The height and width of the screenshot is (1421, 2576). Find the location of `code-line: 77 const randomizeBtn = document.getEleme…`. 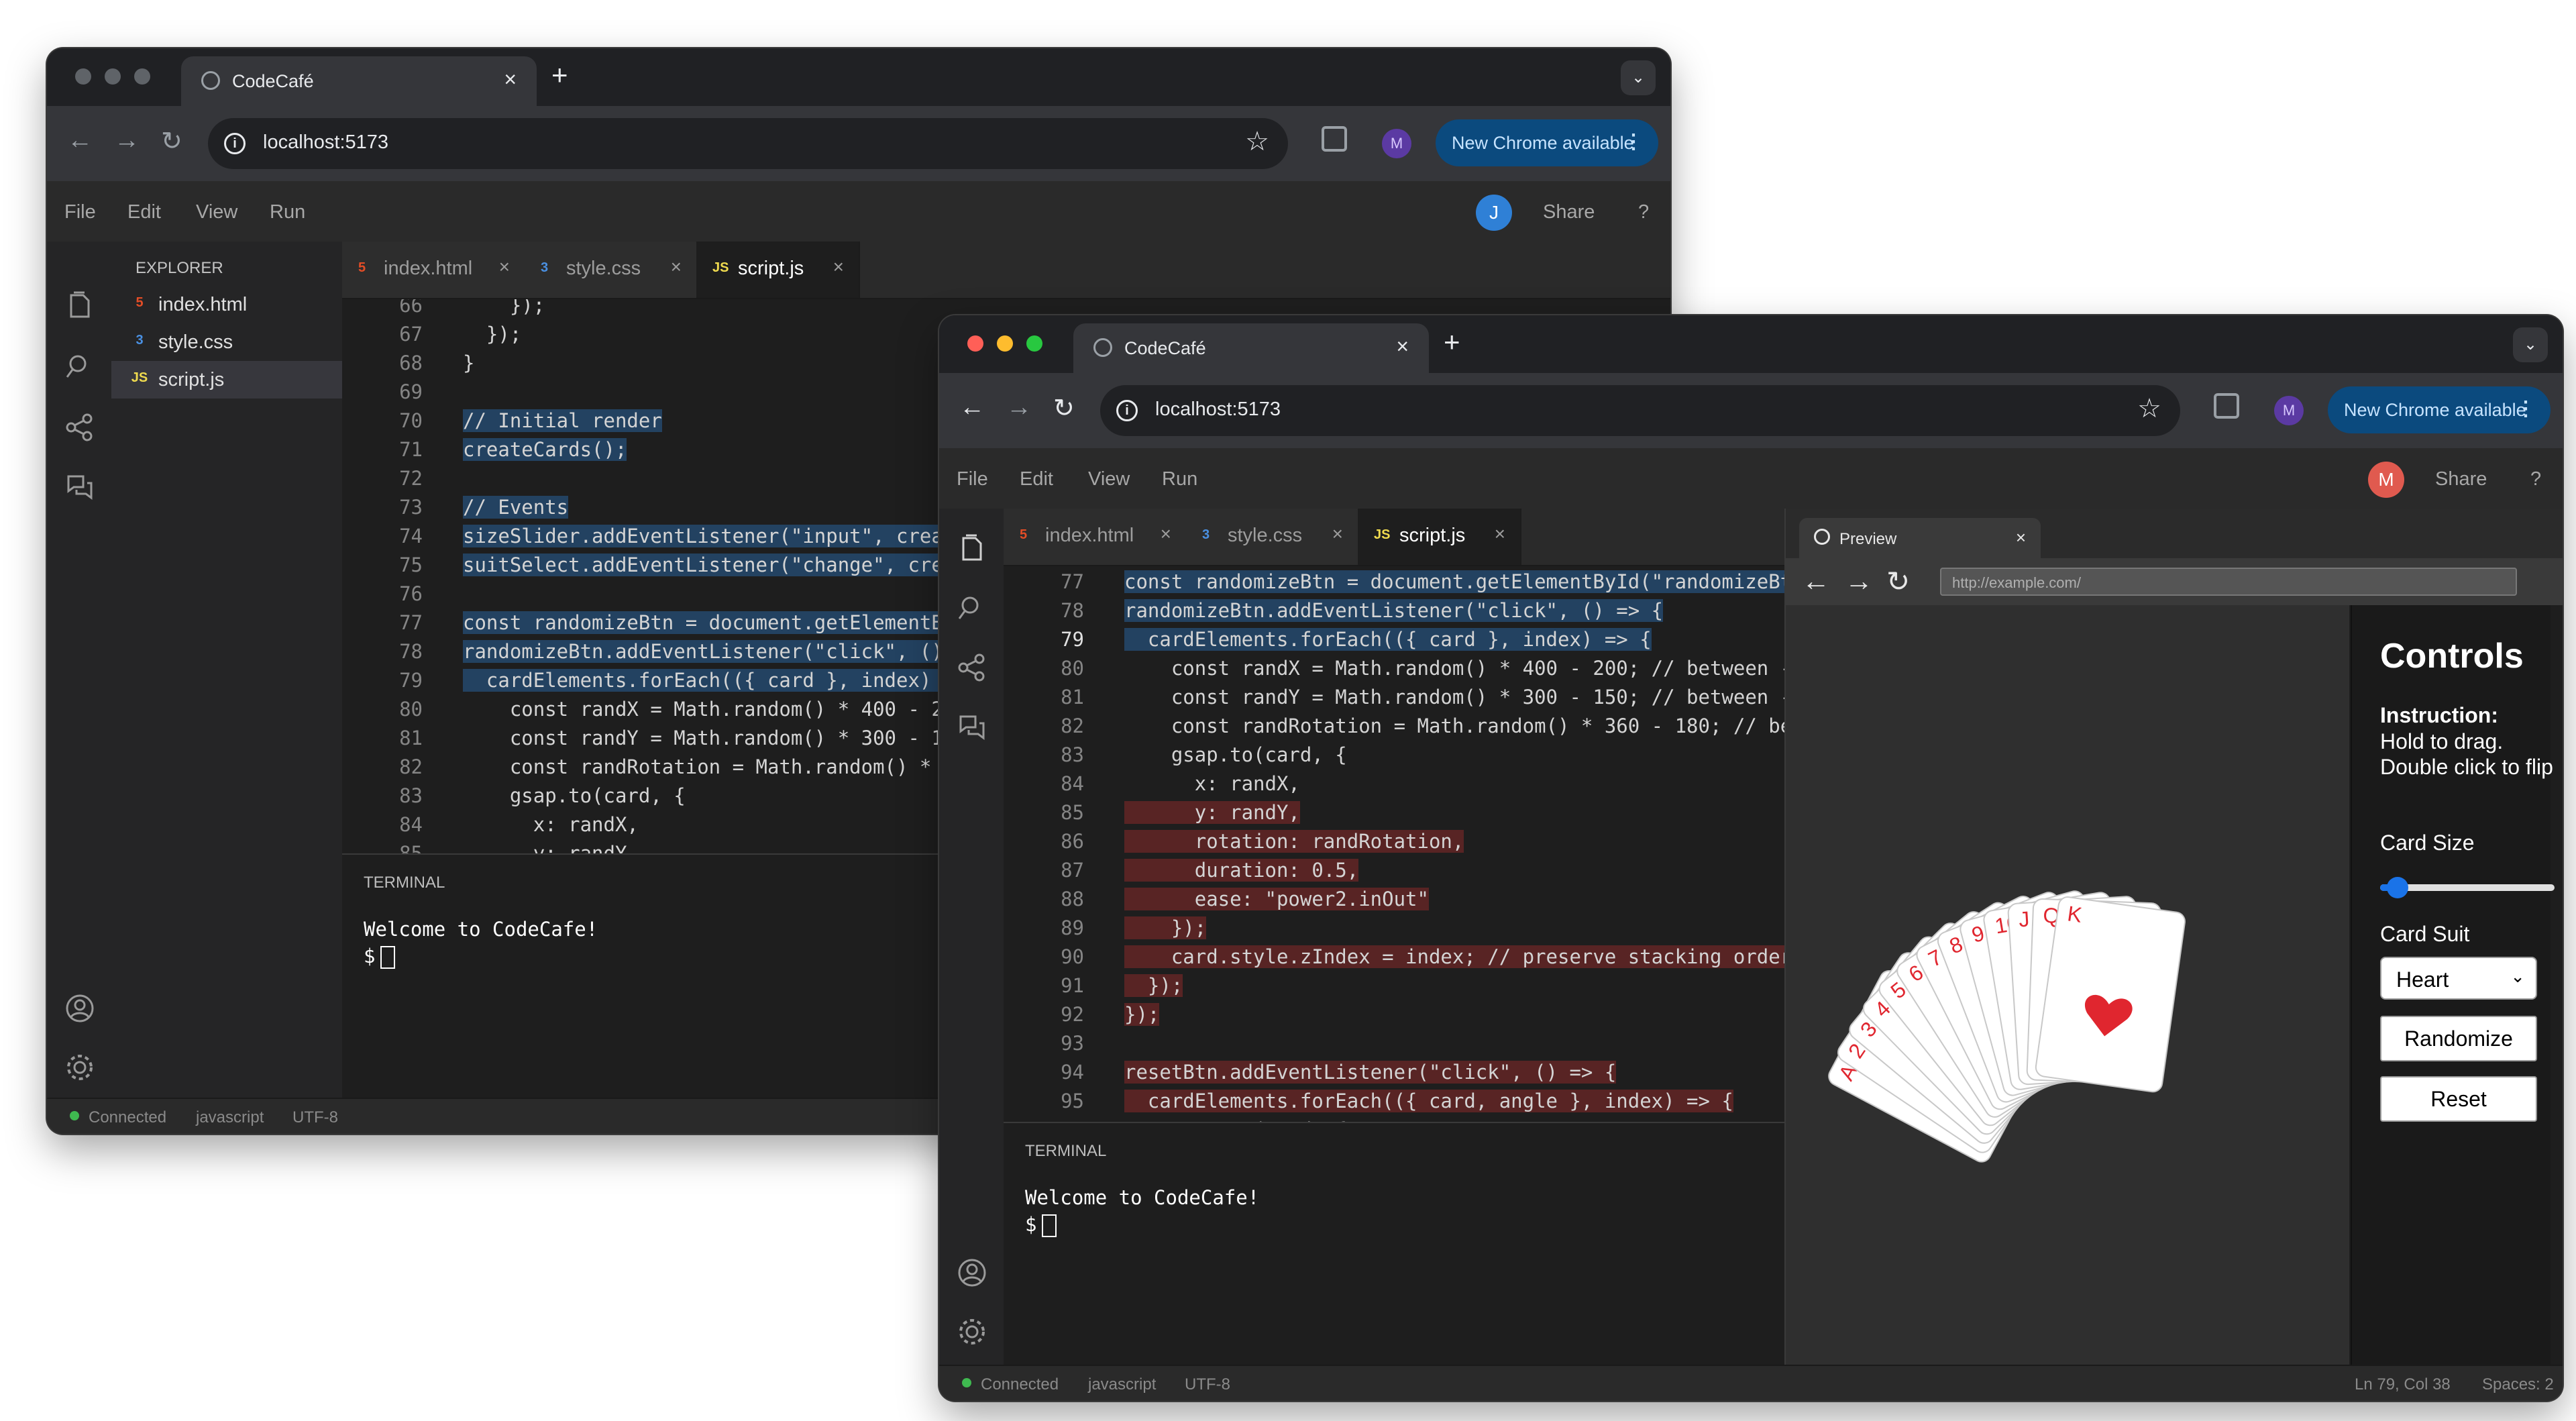

code-line: 77 const randomizeBtn = document.getEleme… is located at coordinates (1394, 580).